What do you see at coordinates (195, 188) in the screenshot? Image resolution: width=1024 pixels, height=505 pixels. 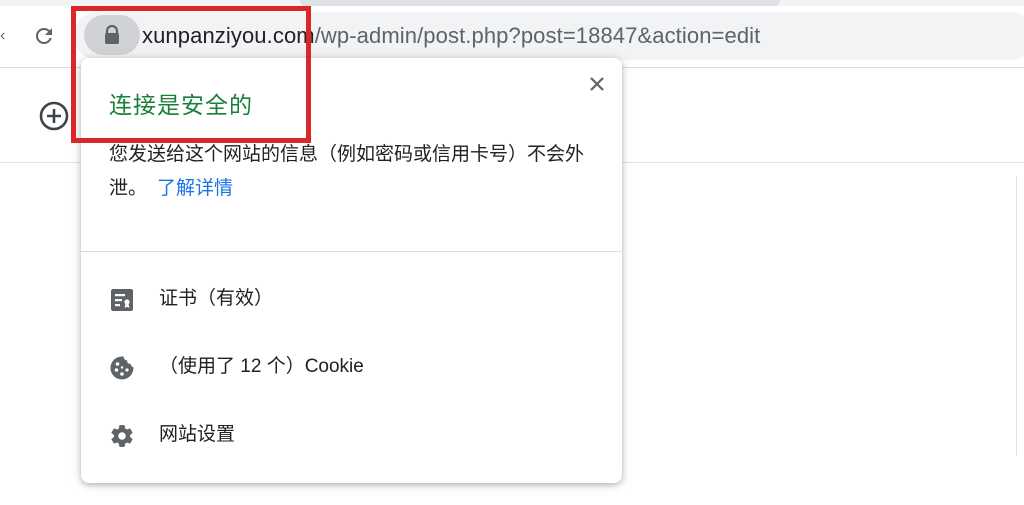 I see `learn-more-link: 了解详情` at bounding box center [195, 188].